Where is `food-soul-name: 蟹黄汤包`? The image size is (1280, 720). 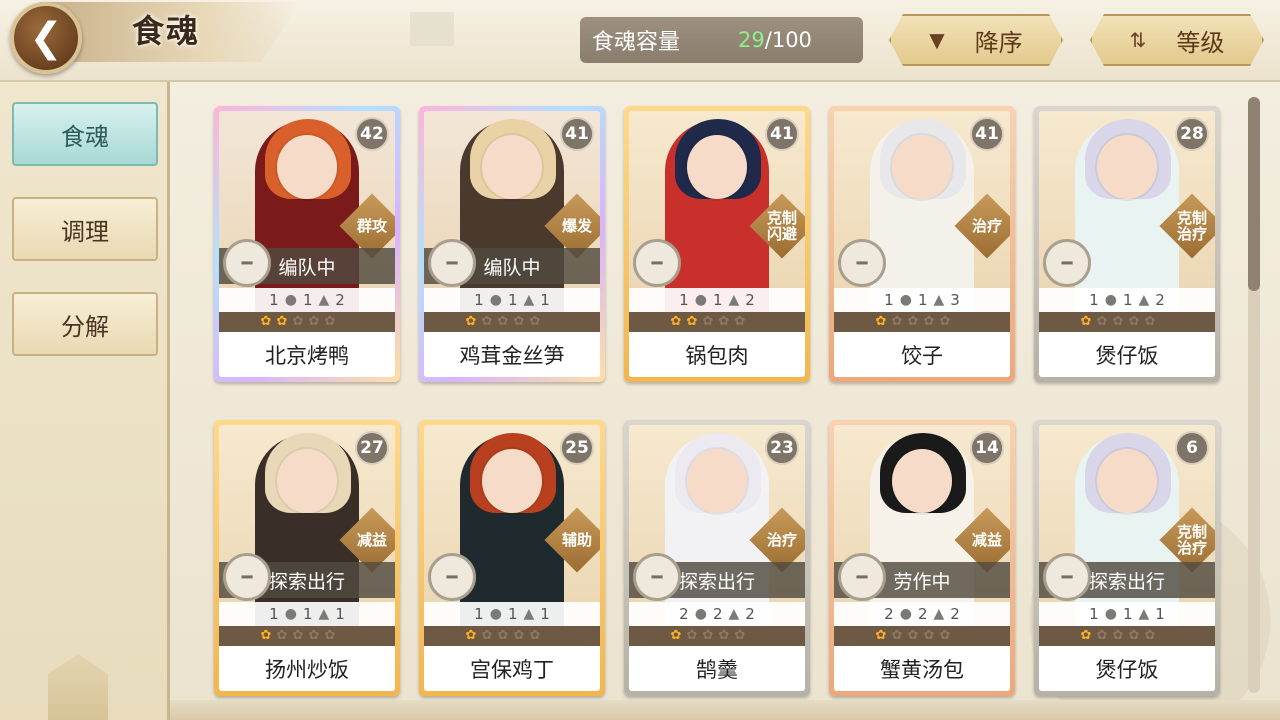
food-soul-name: 蟹黄汤包 is located at coordinates (922, 668).